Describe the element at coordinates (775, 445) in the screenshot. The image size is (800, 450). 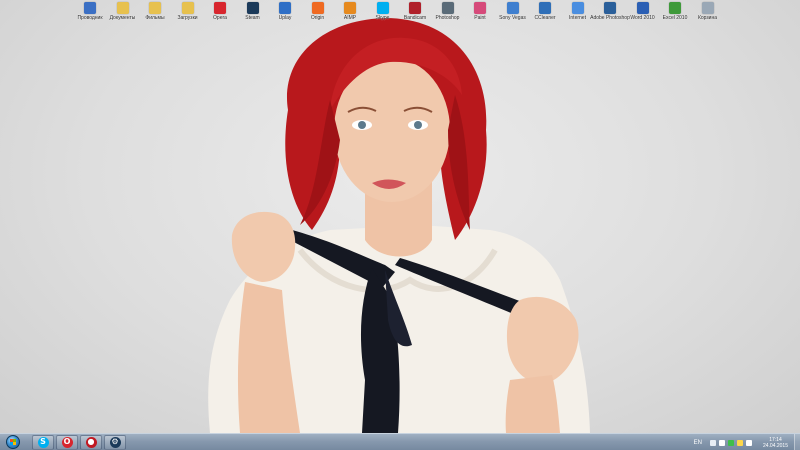
I see `clock-date: 24.04.2015` at that location.